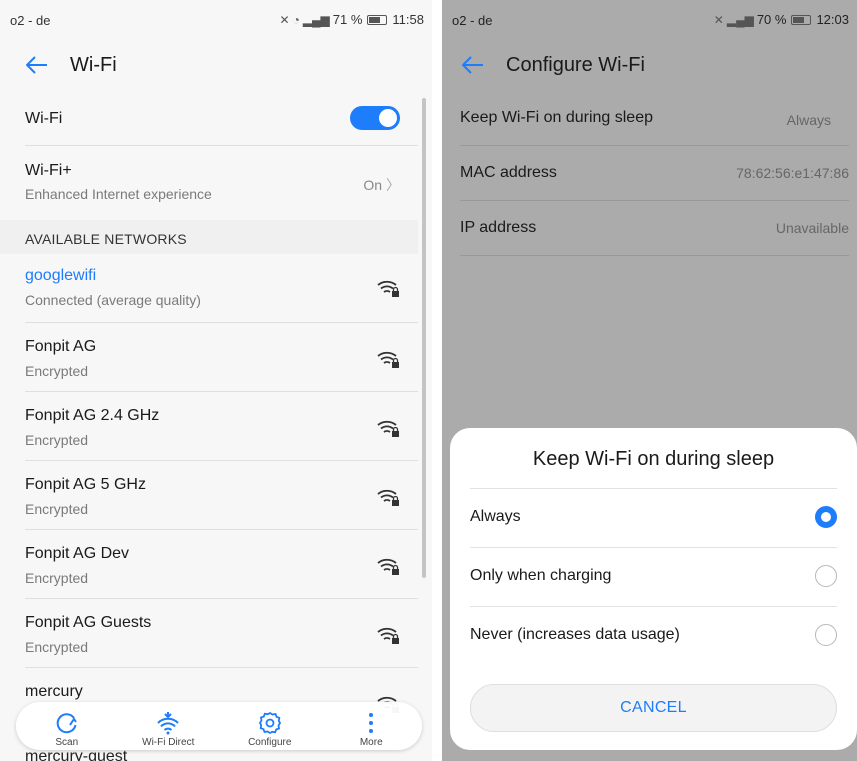 The height and width of the screenshot is (761, 857). What do you see at coordinates (556, 117) in the screenshot?
I see `row-label: Keep Wi-Fi on during sleep` at bounding box center [556, 117].